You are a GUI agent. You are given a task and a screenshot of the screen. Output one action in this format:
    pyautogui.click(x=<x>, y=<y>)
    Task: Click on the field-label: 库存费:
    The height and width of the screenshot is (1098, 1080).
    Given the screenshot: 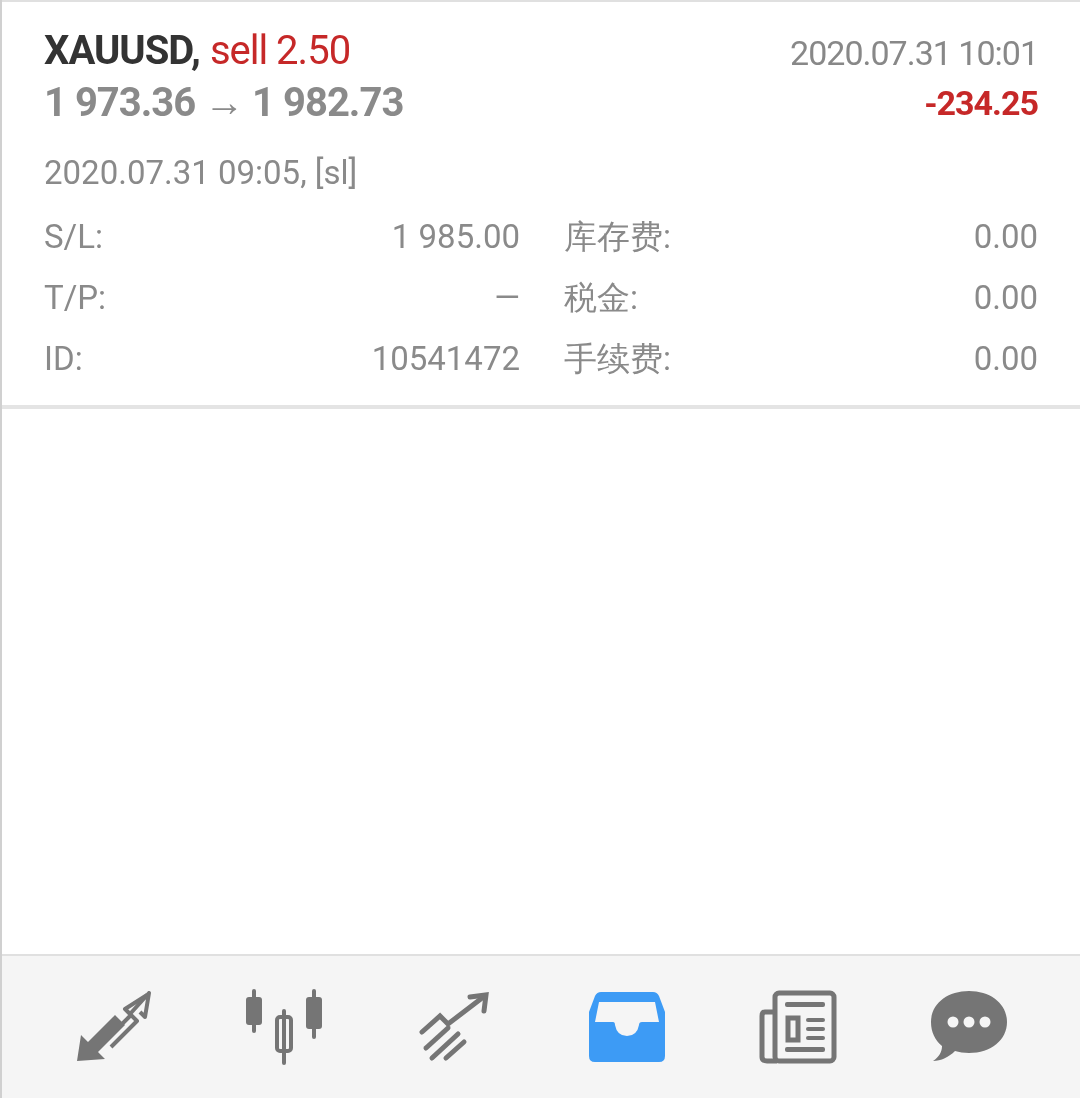 What is the action you would take?
    pyautogui.click(x=617, y=236)
    